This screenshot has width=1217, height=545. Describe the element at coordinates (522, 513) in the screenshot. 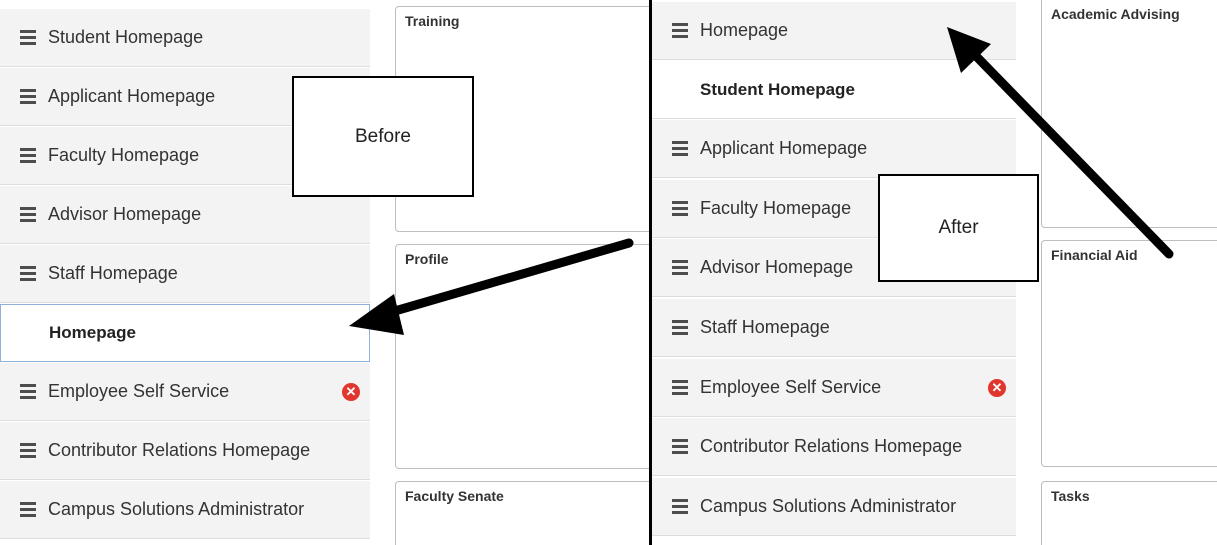

I see `tile-faculty-senate: Faculty Senate` at that location.